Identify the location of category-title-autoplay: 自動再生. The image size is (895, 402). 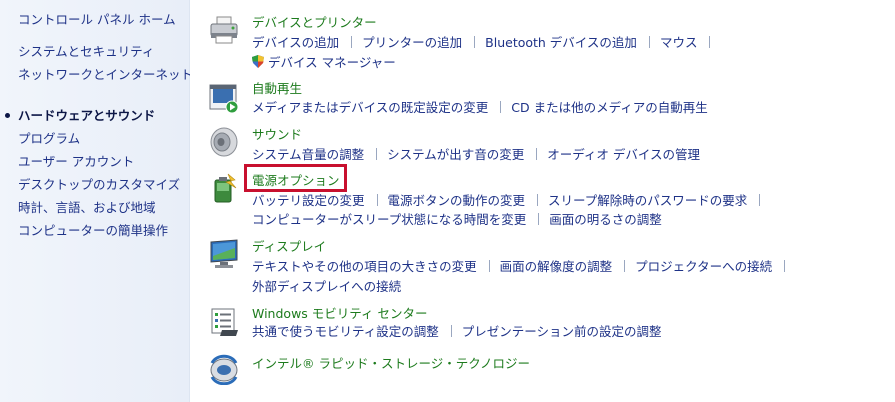
(277, 87).